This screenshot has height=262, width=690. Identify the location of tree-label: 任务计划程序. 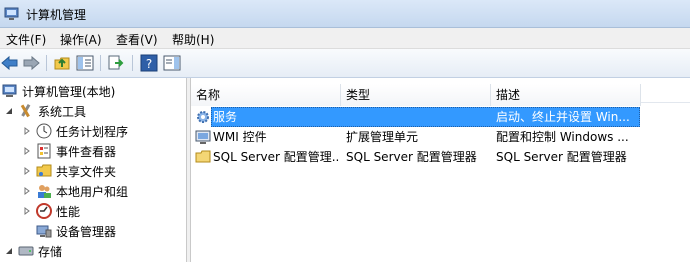
(92, 131).